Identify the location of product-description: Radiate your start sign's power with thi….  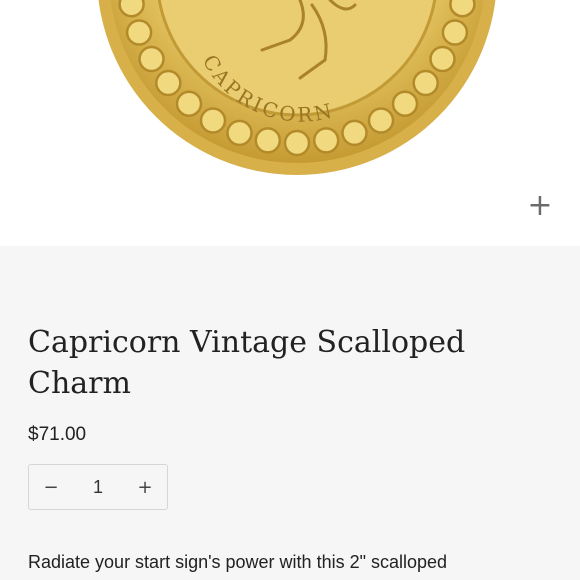
(238, 562).